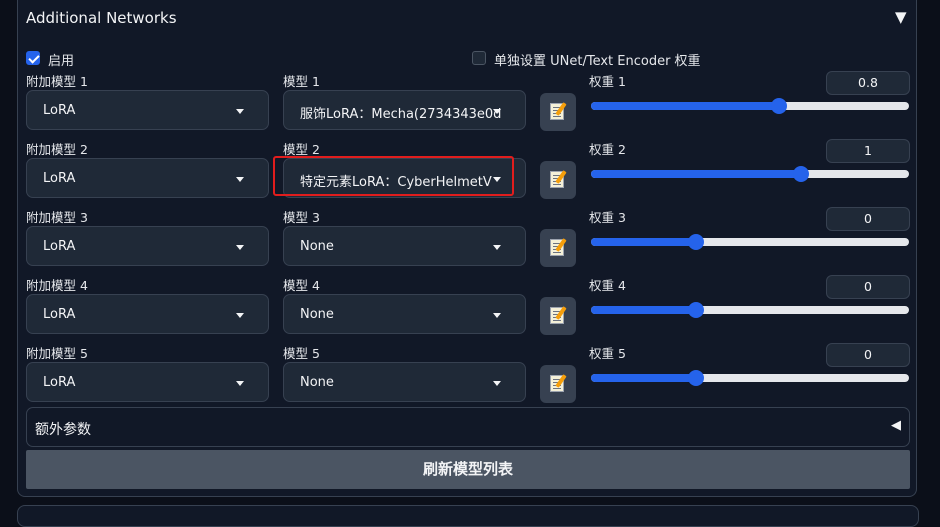  I want to click on model-label: 模型 3, so click(301, 217).